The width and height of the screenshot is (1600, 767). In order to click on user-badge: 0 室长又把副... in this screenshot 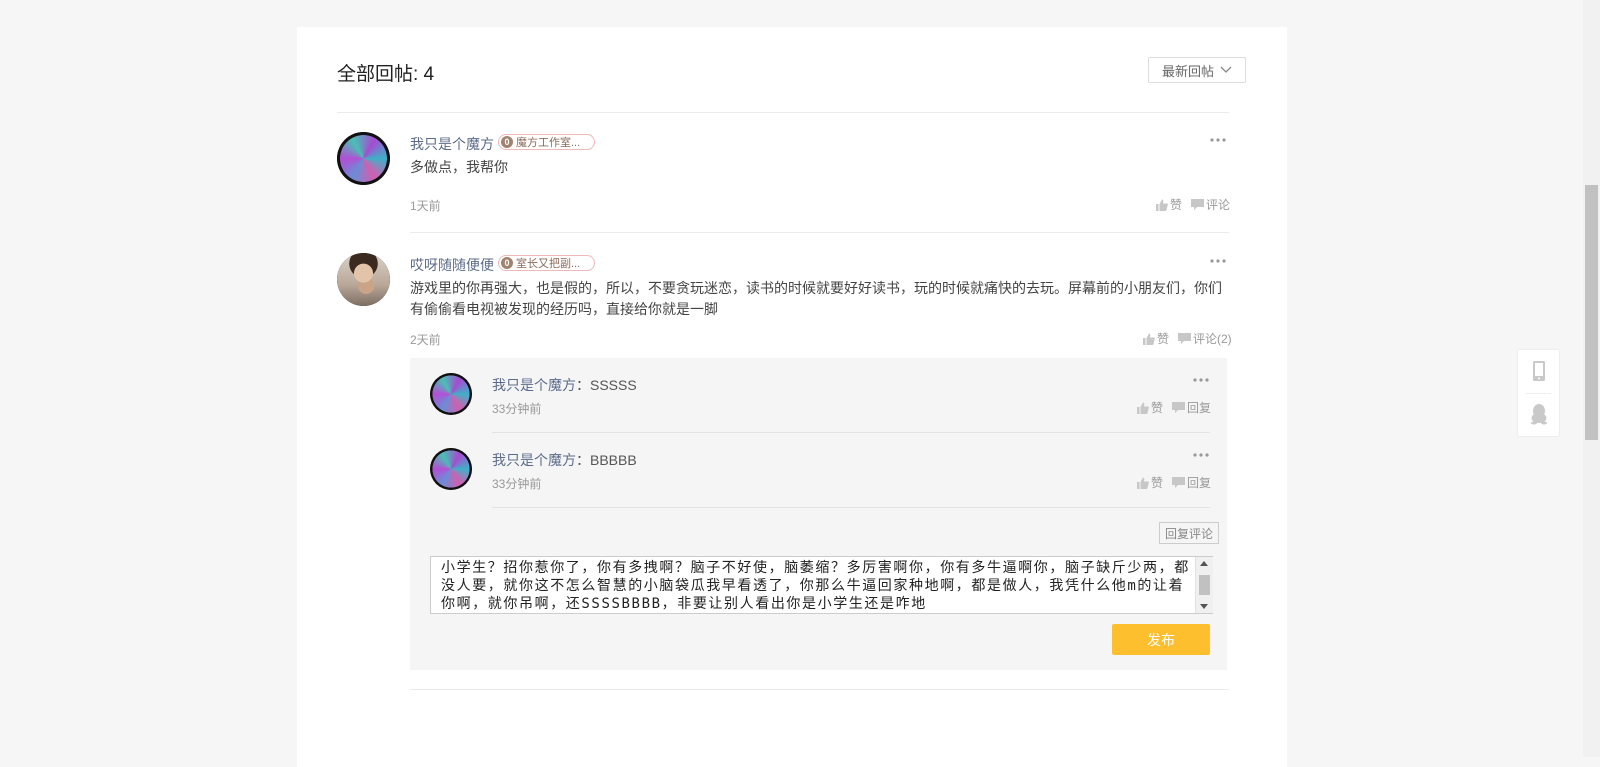, I will do `click(546, 263)`.